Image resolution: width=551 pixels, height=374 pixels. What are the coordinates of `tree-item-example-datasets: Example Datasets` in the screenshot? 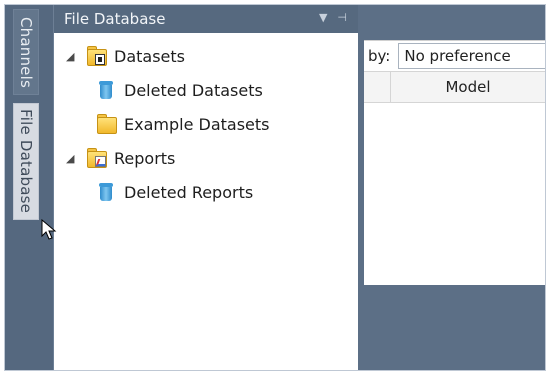 It's located at (206, 124).